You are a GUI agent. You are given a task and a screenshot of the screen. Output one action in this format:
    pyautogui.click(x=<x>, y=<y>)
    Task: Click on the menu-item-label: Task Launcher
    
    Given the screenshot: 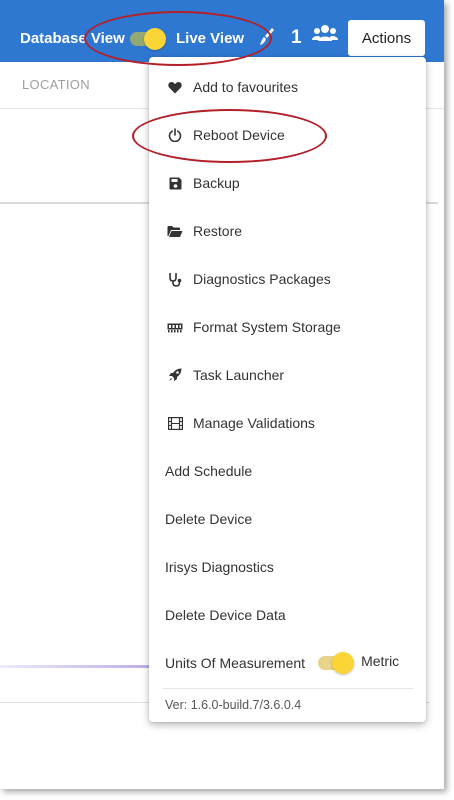 What is the action you would take?
    pyautogui.click(x=239, y=375)
    